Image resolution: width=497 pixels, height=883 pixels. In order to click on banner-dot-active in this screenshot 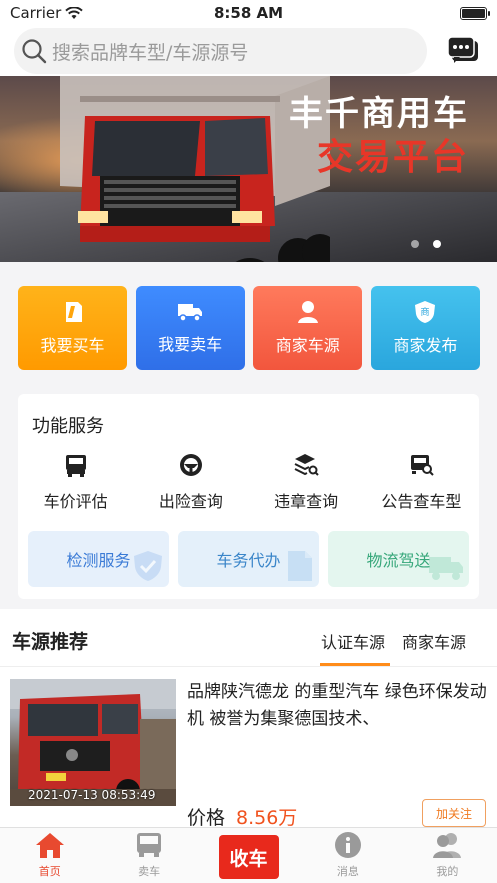, I will do `click(437, 244)`.